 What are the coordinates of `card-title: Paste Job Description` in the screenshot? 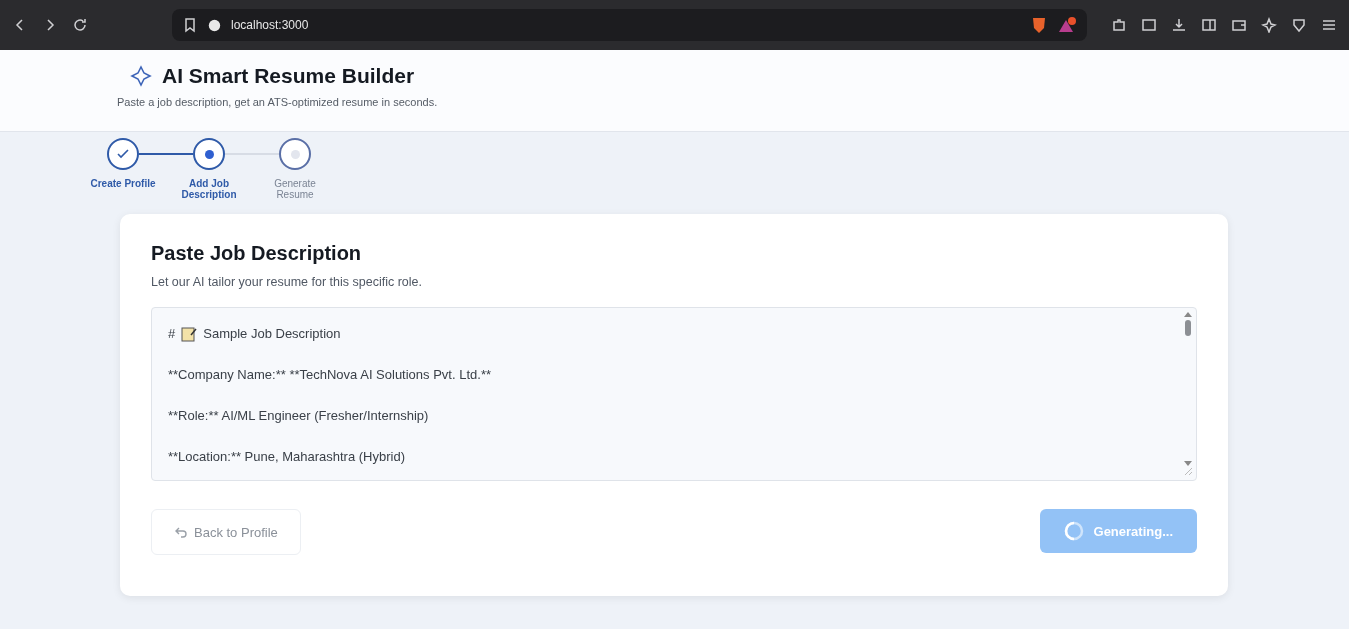 It's located at (257, 253).